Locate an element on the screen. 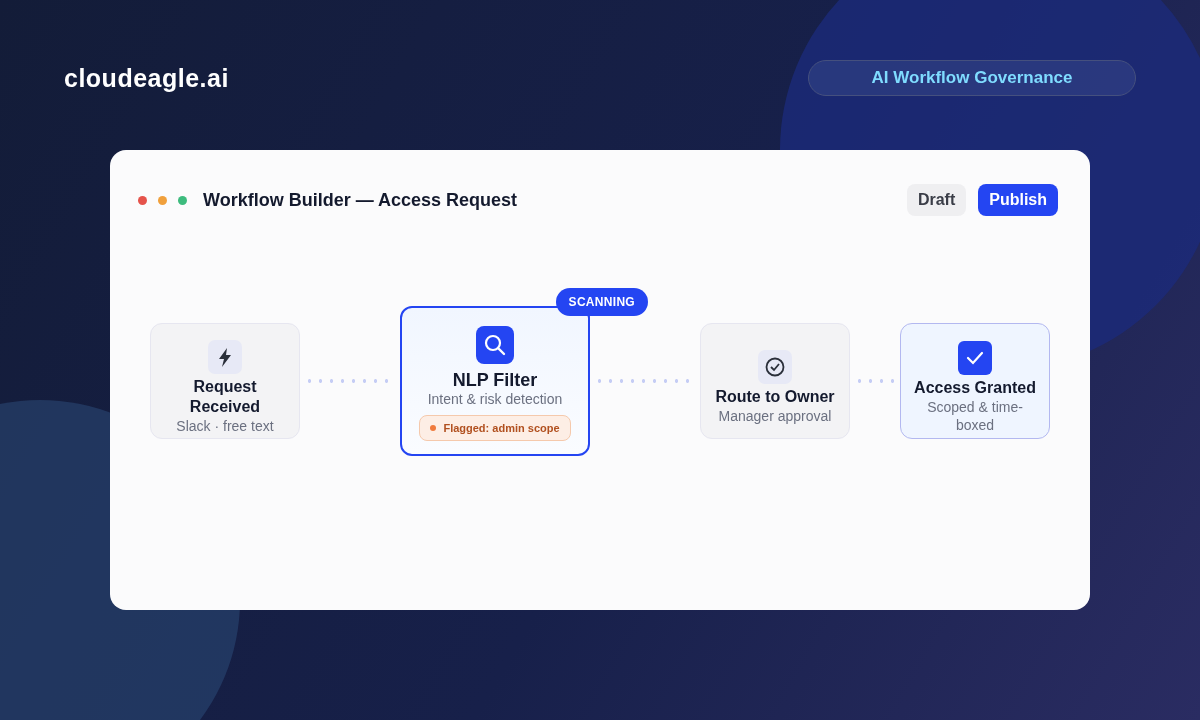 The width and height of the screenshot is (1200, 720). node-title: Access Granted is located at coordinates (975, 387).